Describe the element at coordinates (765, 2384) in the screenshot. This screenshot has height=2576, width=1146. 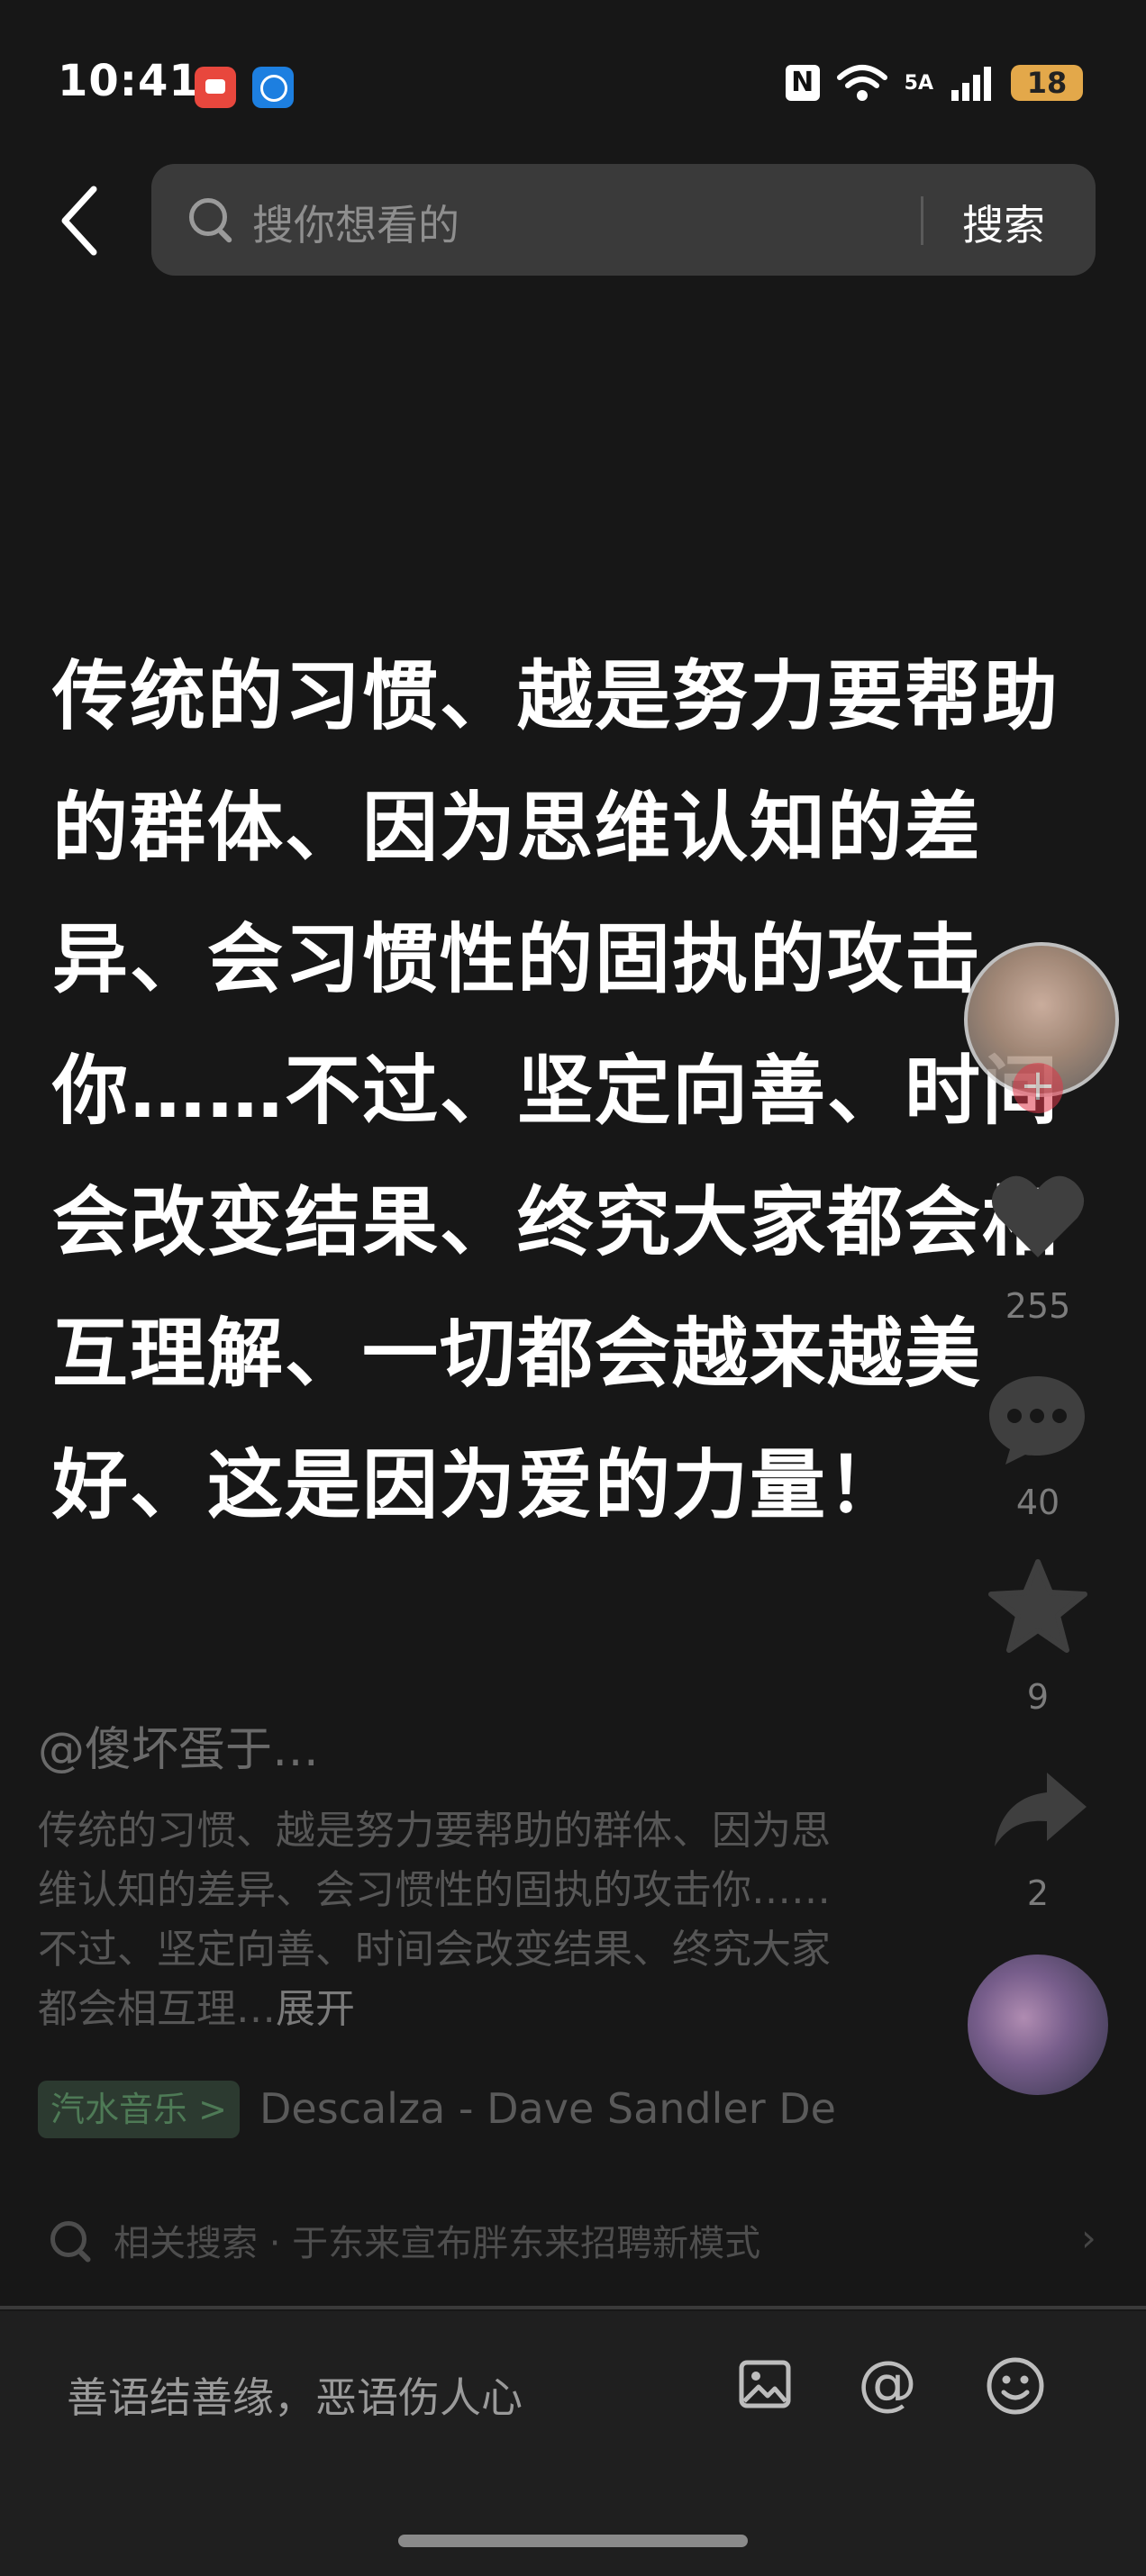
I see `image-icon` at that location.